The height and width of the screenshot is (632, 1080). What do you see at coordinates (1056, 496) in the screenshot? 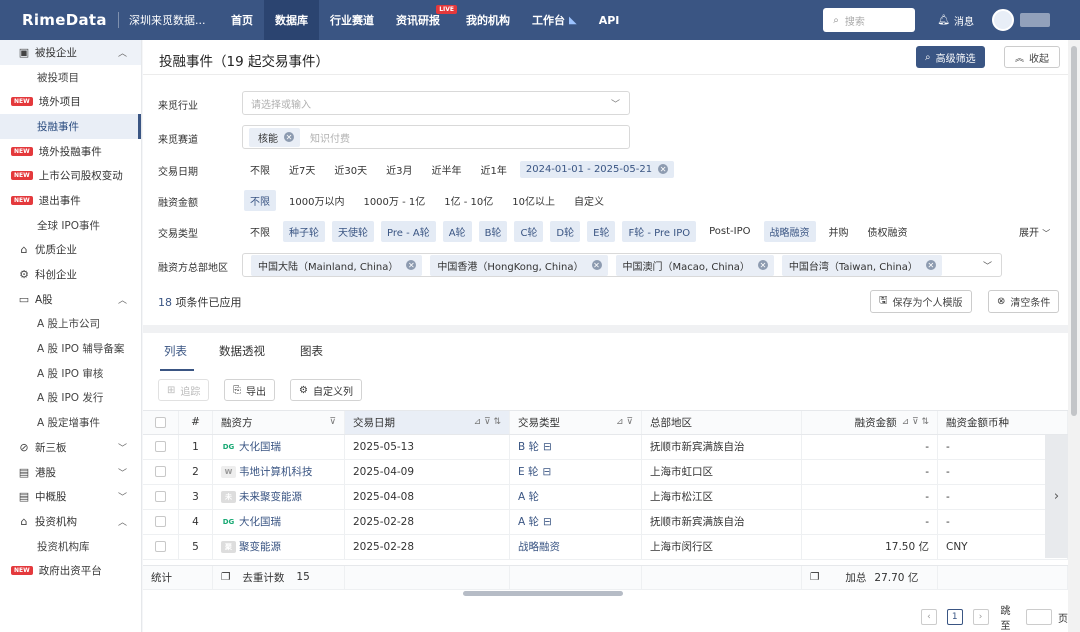
I see `scroll-right-button: ›` at bounding box center [1056, 496].